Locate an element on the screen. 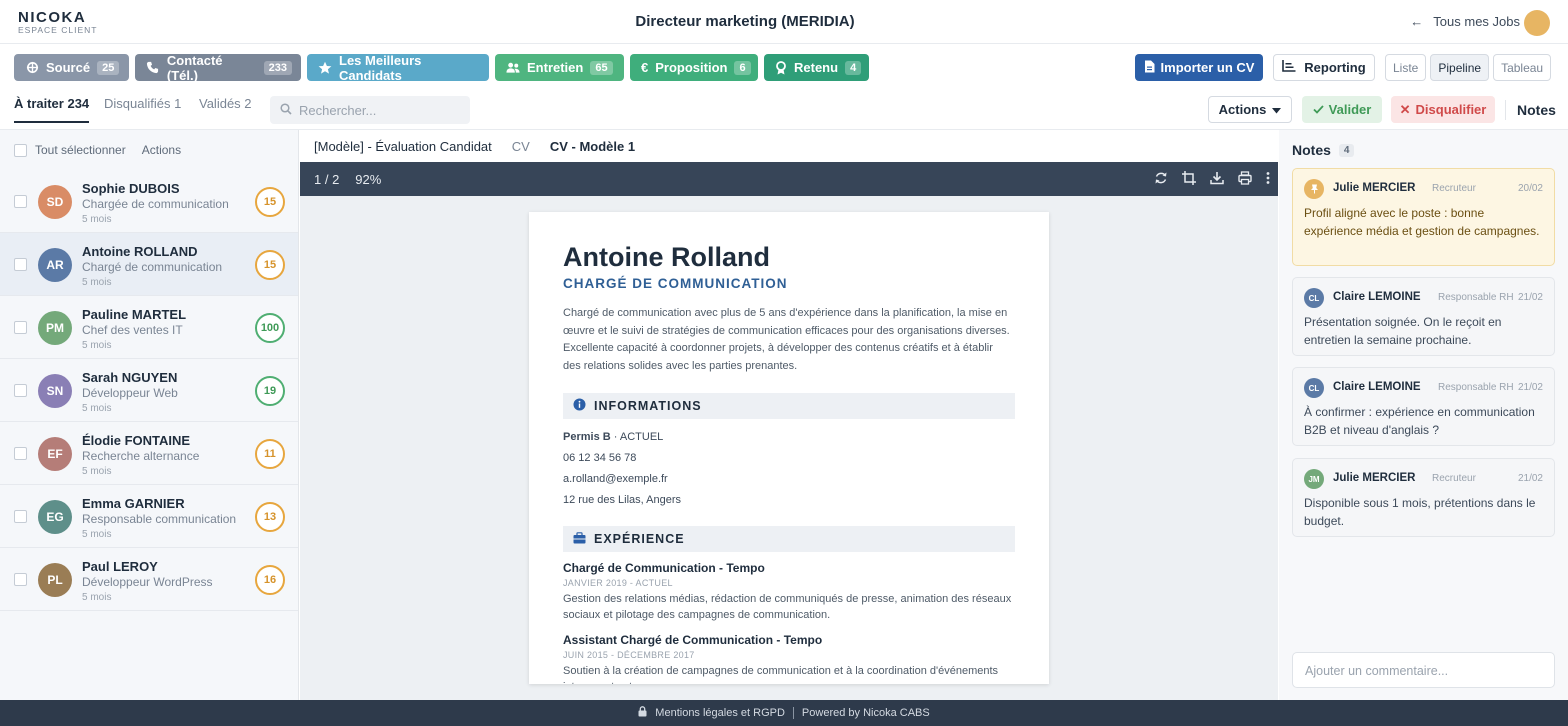 The image size is (1568, 726). list-actions-link: Actions is located at coordinates (161, 150).